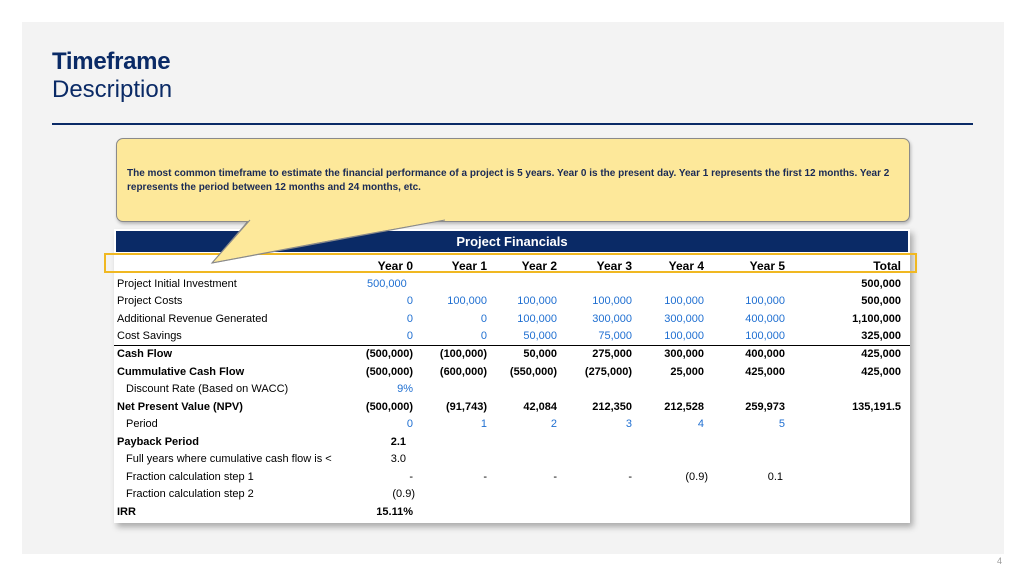 The image size is (1024, 576). Describe the element at coordinates (512, 424) in the screenshot. I see `table-row: Period 0 1 2 3 4 5` at that location.